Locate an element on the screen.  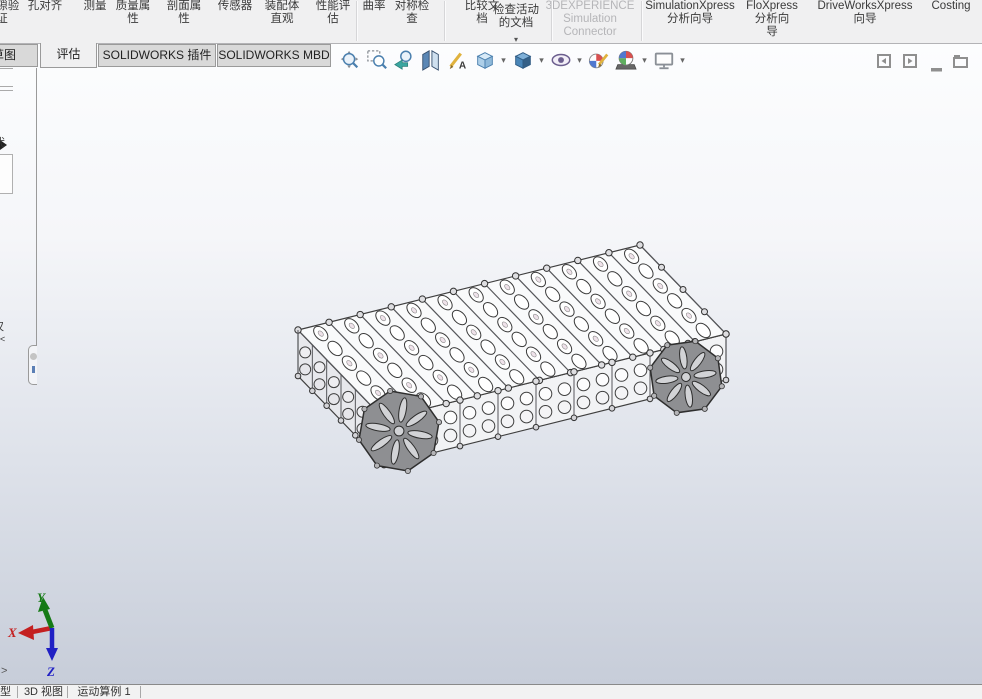
zoom-to-fit-icon is located at coordinates (349, 60).